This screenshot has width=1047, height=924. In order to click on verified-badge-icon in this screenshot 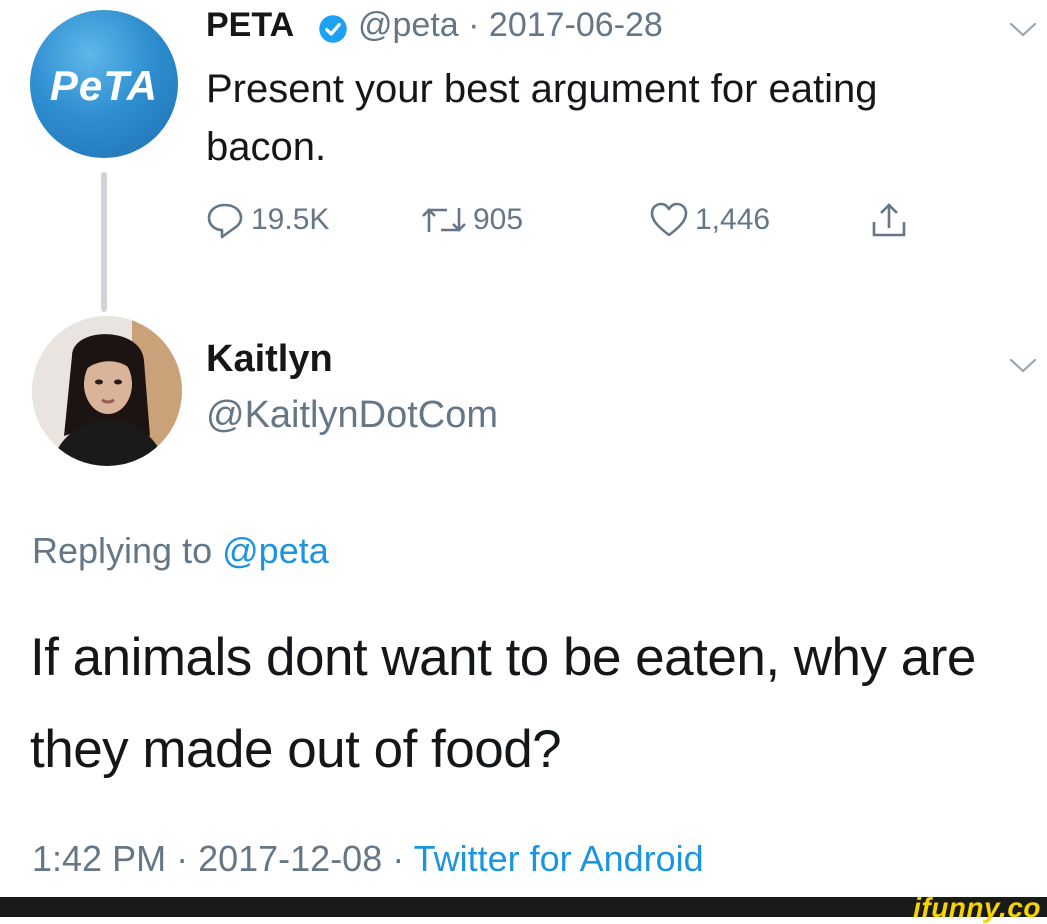, I will do `click(333, 29)`.